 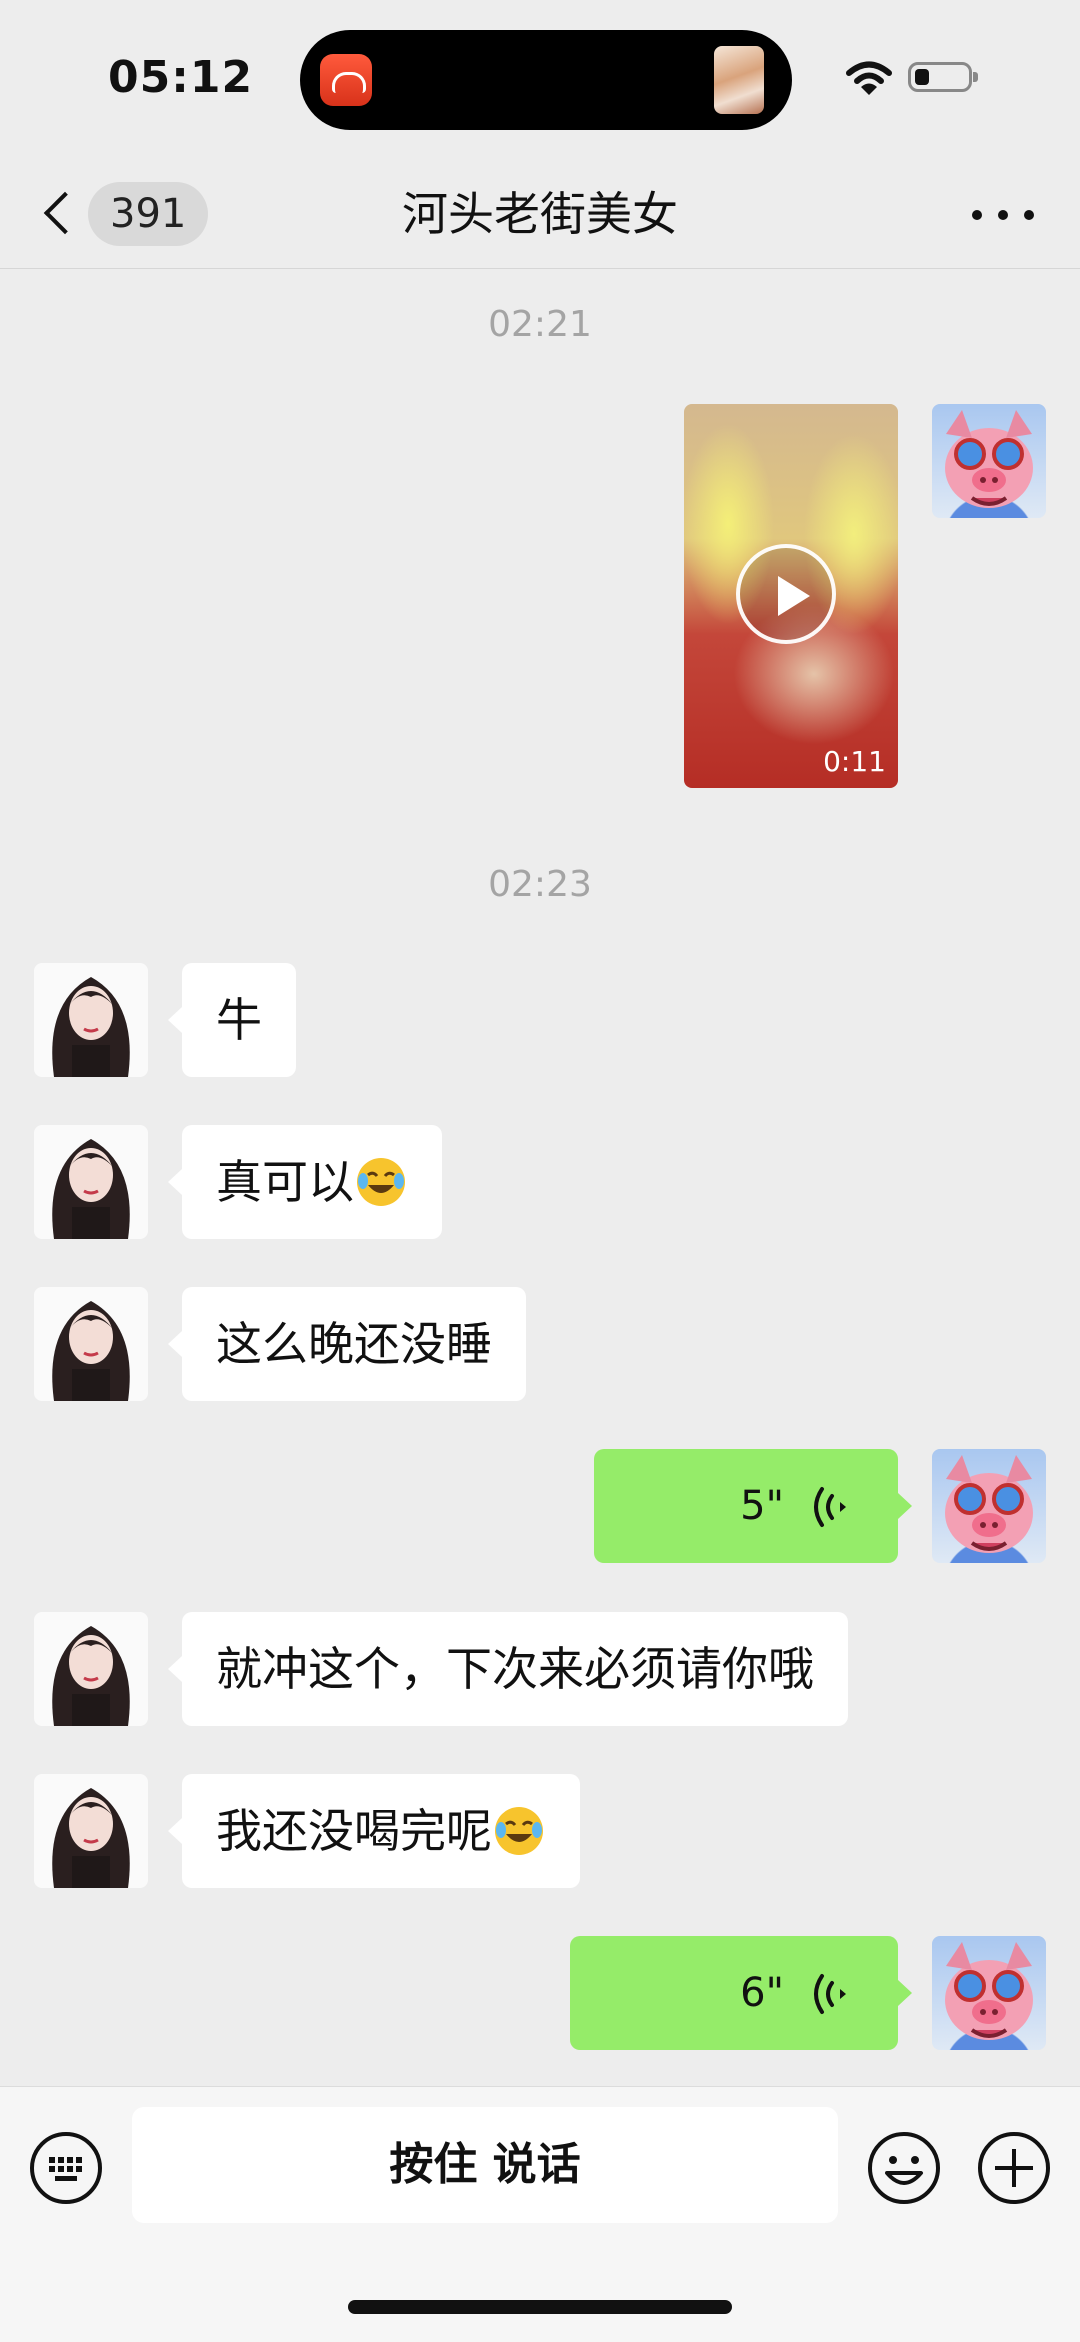 I want to click on chat-header: 391 河头老街美女, so click(x=540, y=214).